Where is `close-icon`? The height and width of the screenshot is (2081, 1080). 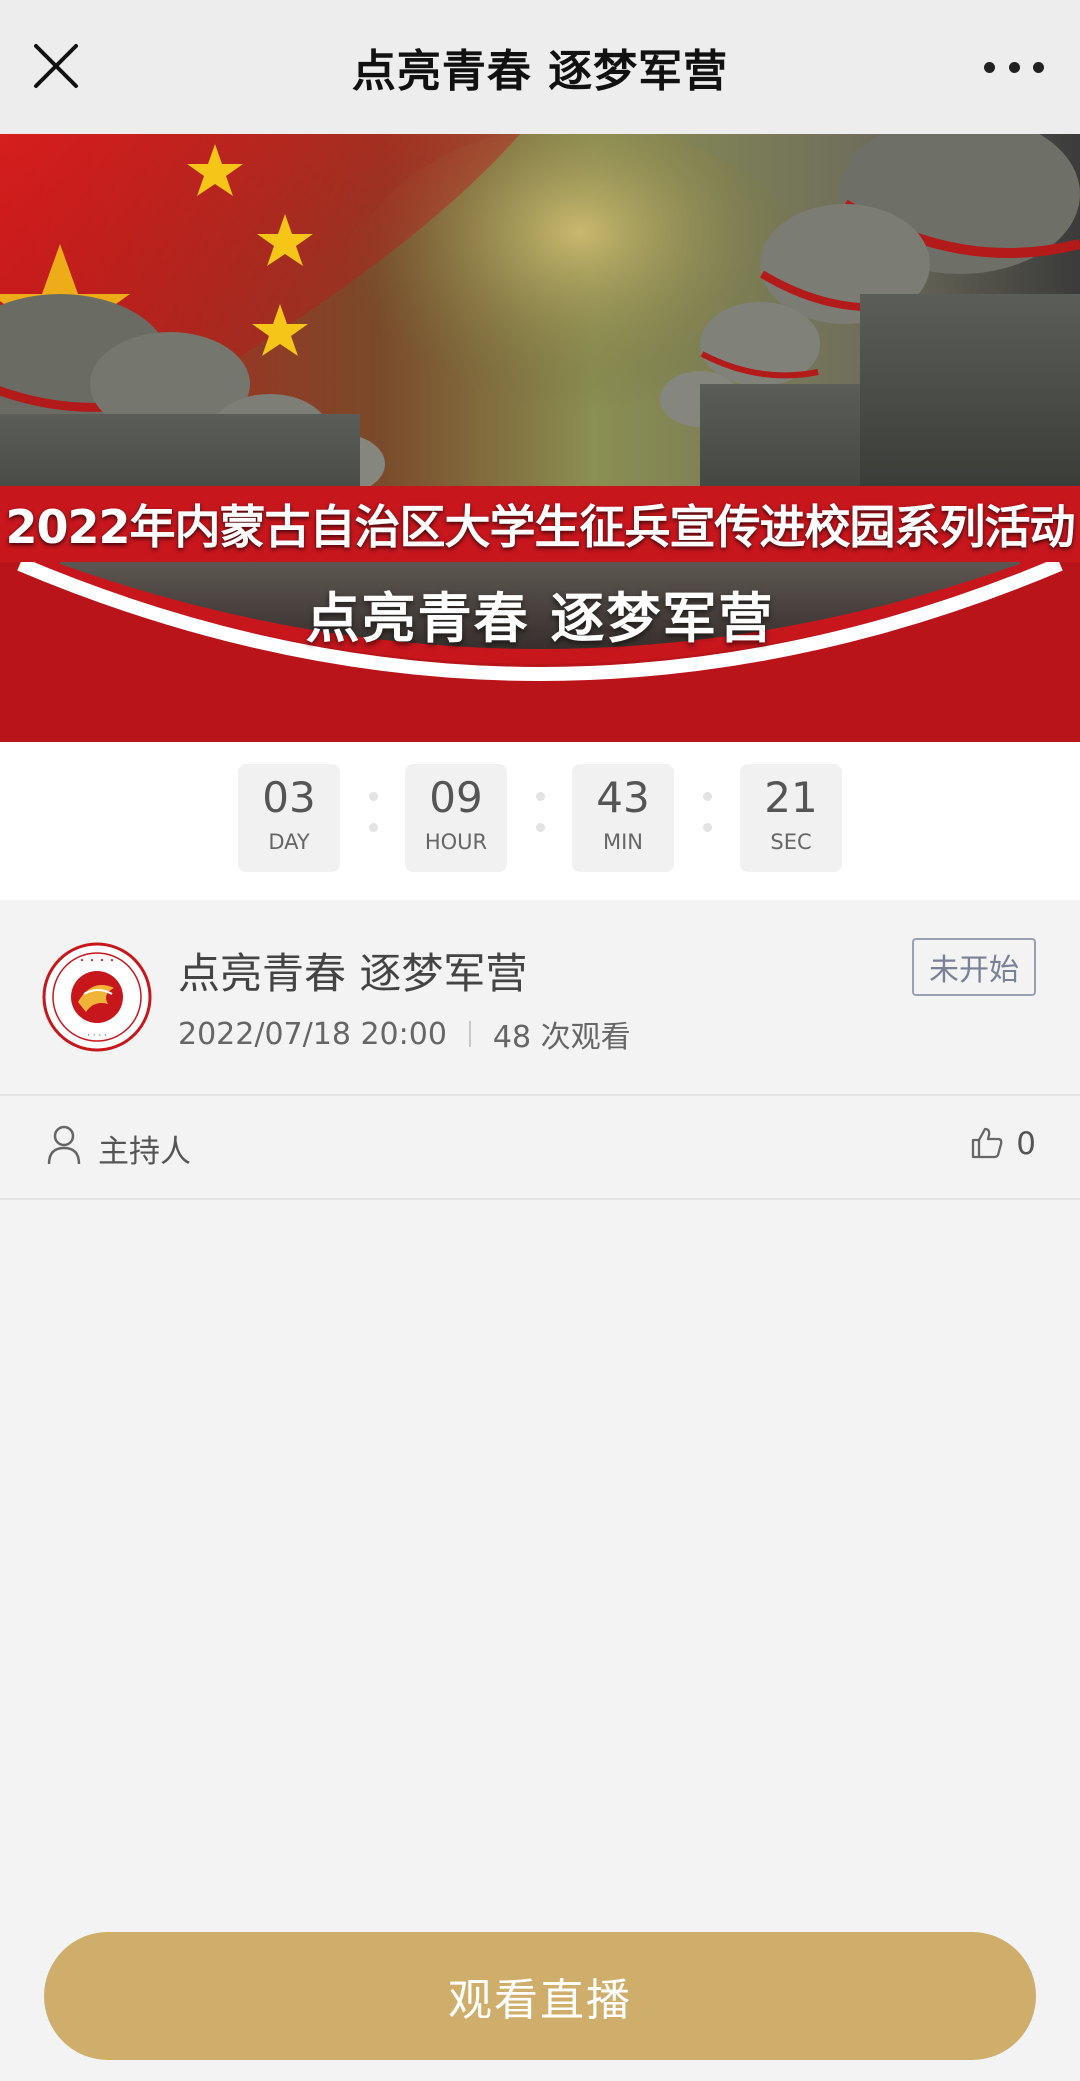
close-icon is located at coordinates (56, 66).